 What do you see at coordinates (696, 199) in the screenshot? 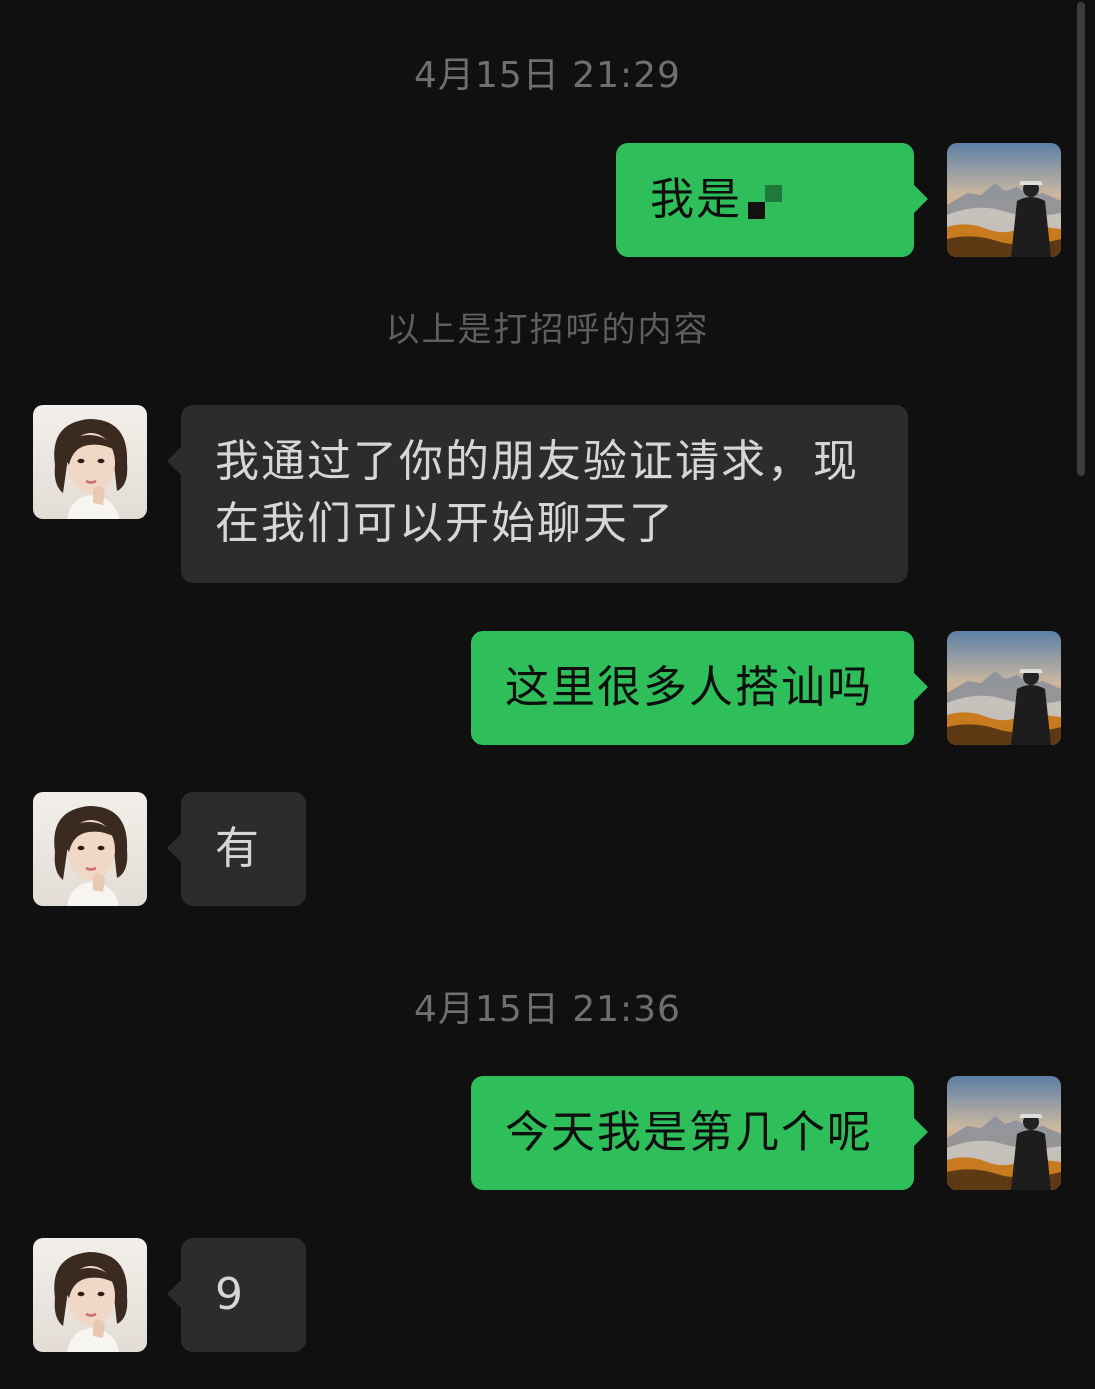
I see `message-text: 我是` at bounding box center [696, 199].